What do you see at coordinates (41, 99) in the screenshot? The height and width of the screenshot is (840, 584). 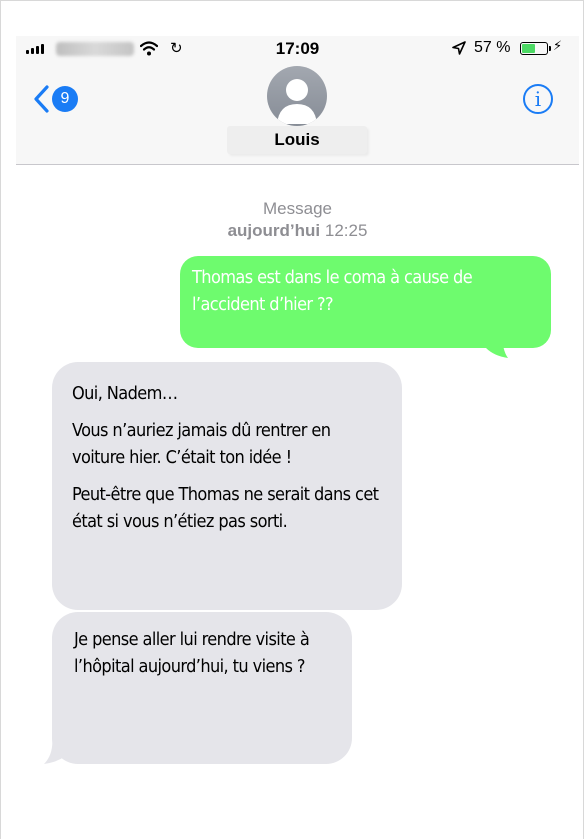 I see `chevron-left-icon` at bounding box center [41, 99].